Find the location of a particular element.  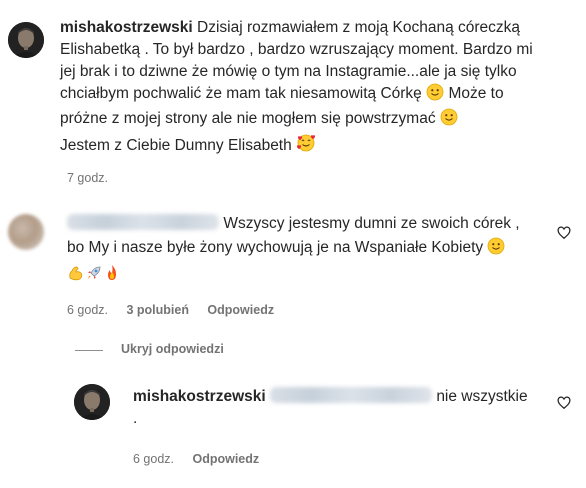

mentioned-username-redacted is located at coordinates (351, 395).